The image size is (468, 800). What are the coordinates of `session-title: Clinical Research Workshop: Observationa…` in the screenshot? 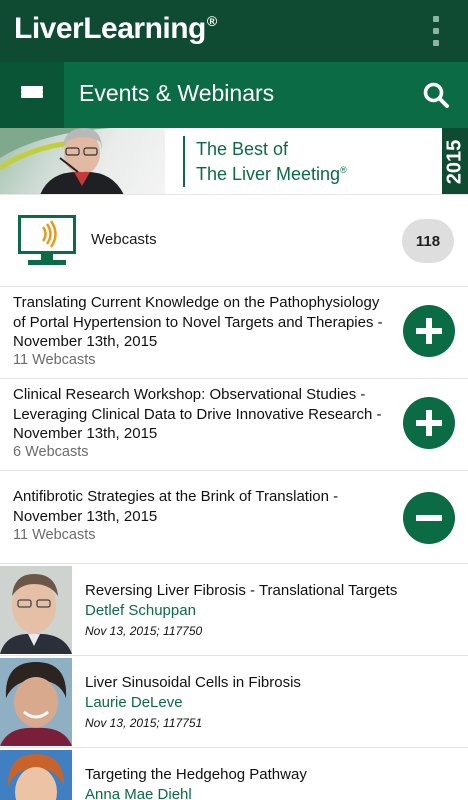 It's located at (197, 414).